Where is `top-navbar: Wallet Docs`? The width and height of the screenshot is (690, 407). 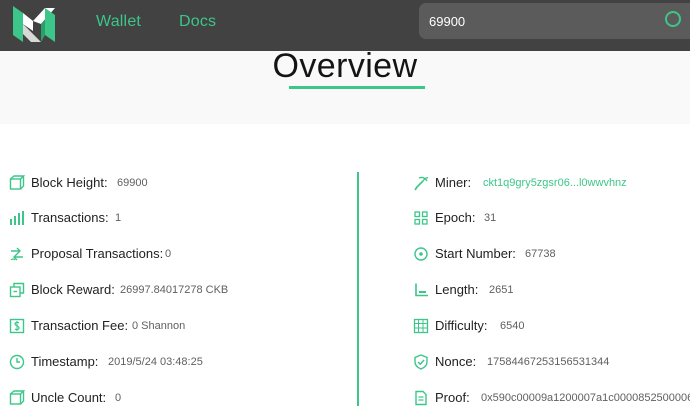 top-navbar: Wallet Docs is located at coordinates (345, 25).